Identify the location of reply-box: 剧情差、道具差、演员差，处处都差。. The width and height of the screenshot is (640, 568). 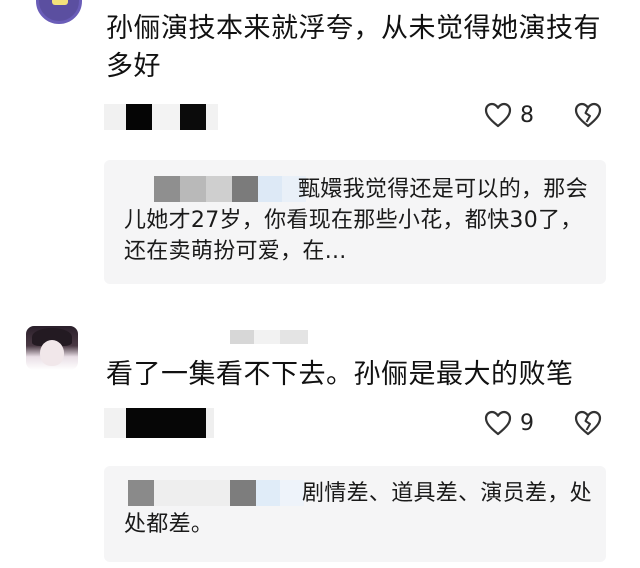
(355, 514).